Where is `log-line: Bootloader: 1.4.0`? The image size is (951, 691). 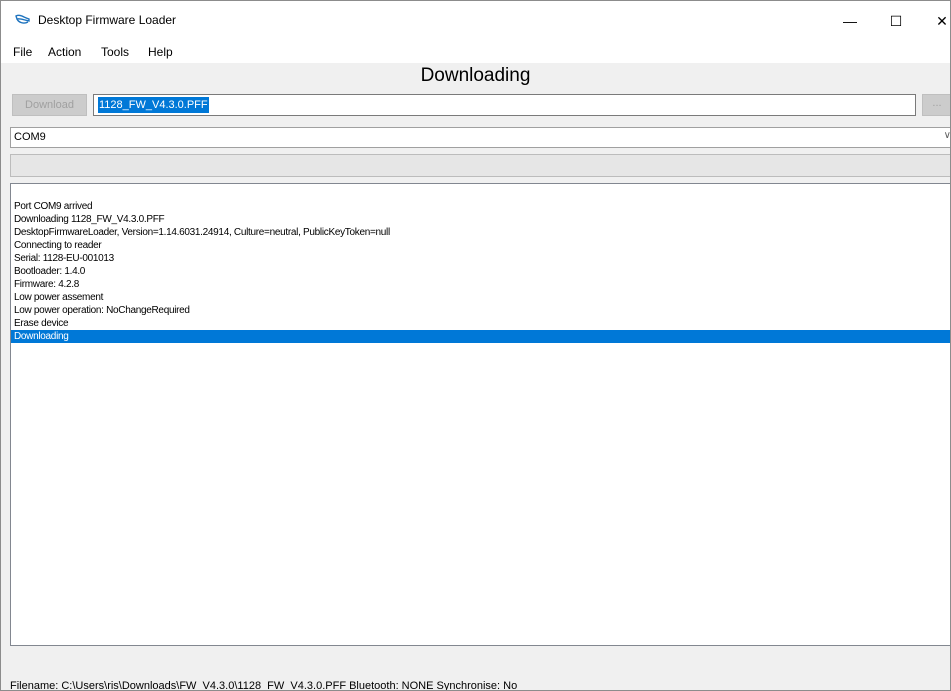 log-line: Bootloader: 1.4.0 is located at coordinates (480, 271).